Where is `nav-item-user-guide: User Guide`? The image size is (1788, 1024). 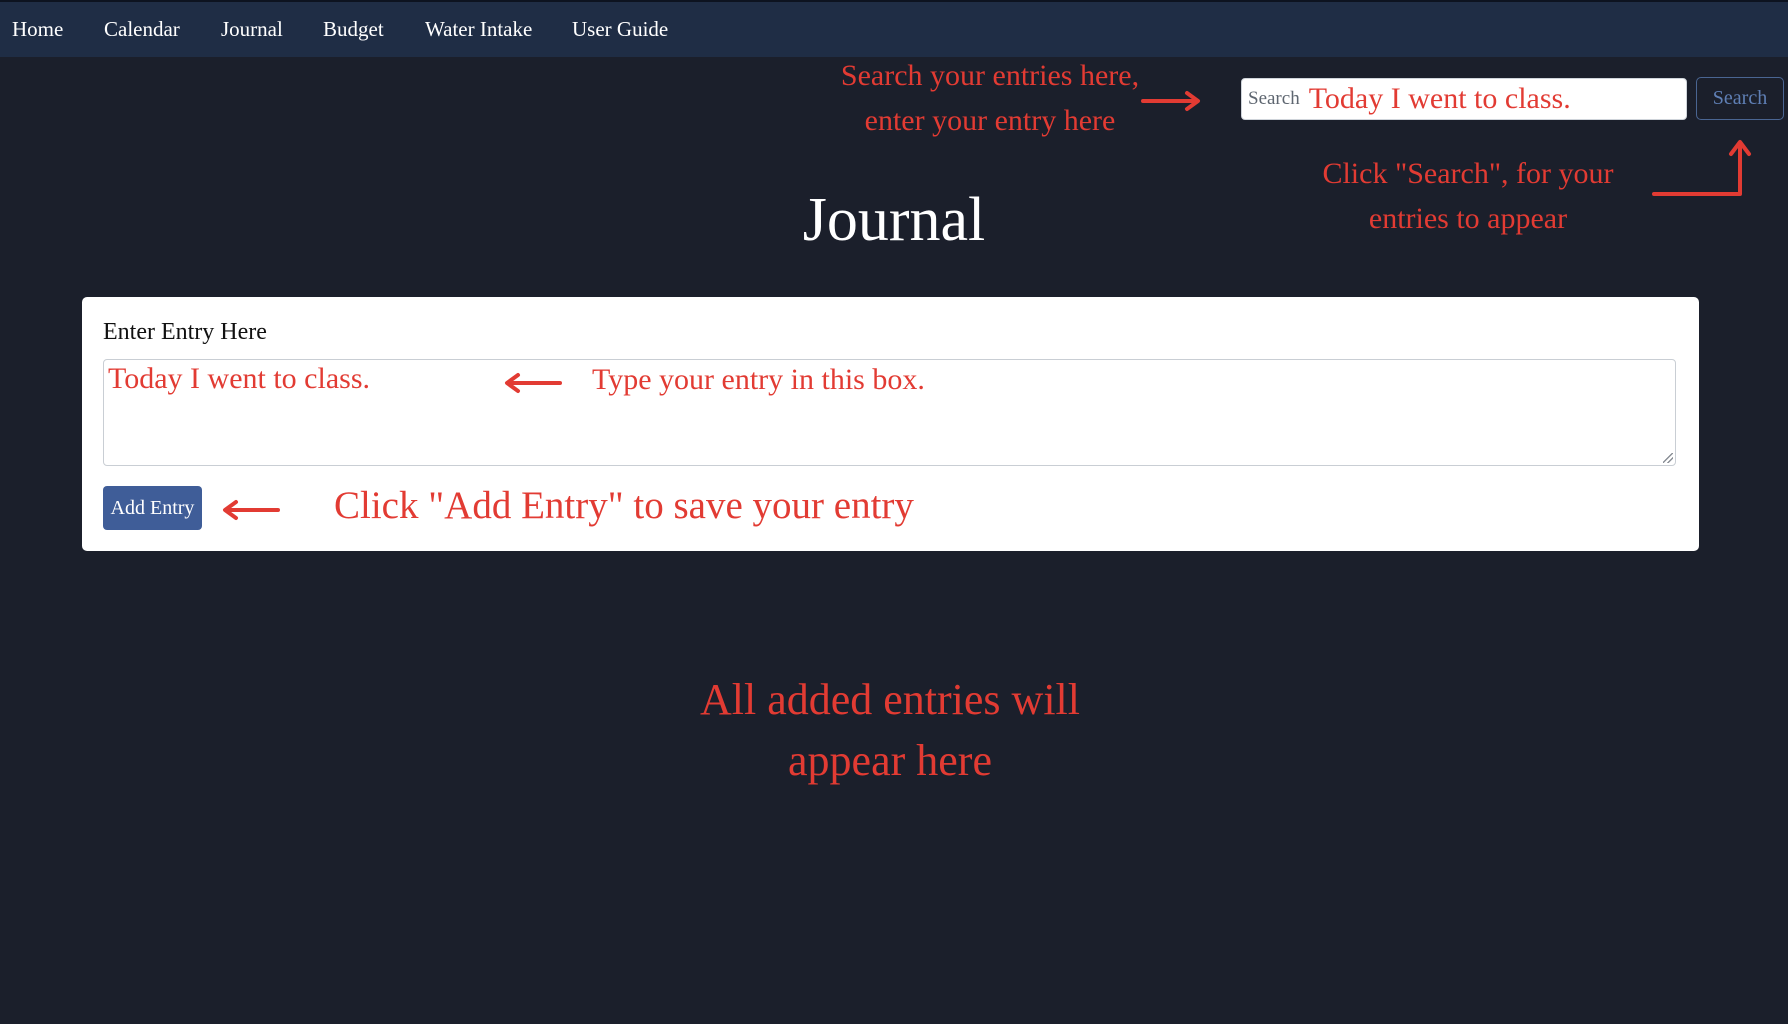
nav-item-user-guide: User Guide is located at coordinates (620, 29).